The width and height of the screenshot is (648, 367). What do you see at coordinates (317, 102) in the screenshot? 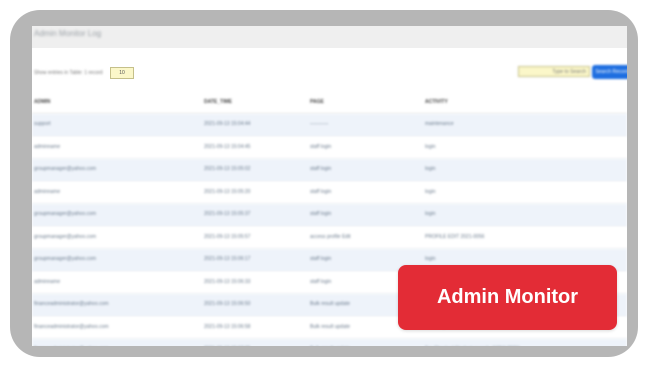
I see `column-header-page: PAGE` at bounding box center [317, 102].